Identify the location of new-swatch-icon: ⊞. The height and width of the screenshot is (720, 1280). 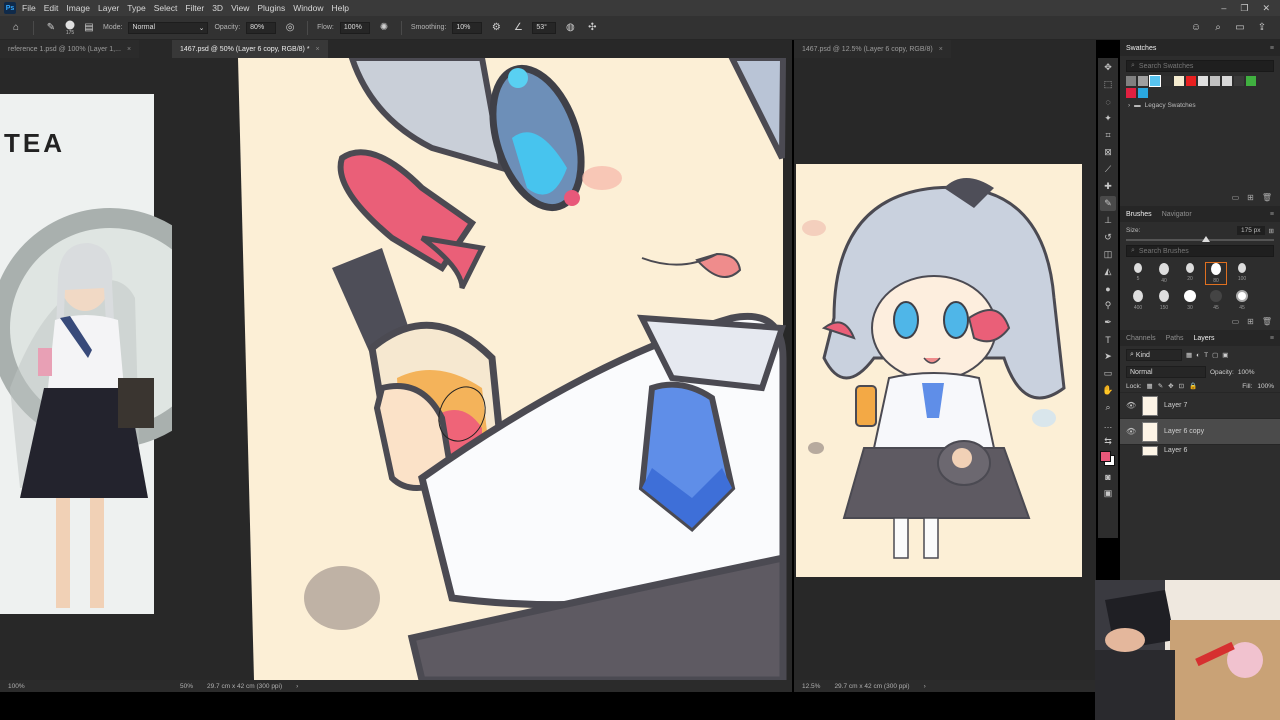
(1250, 197).